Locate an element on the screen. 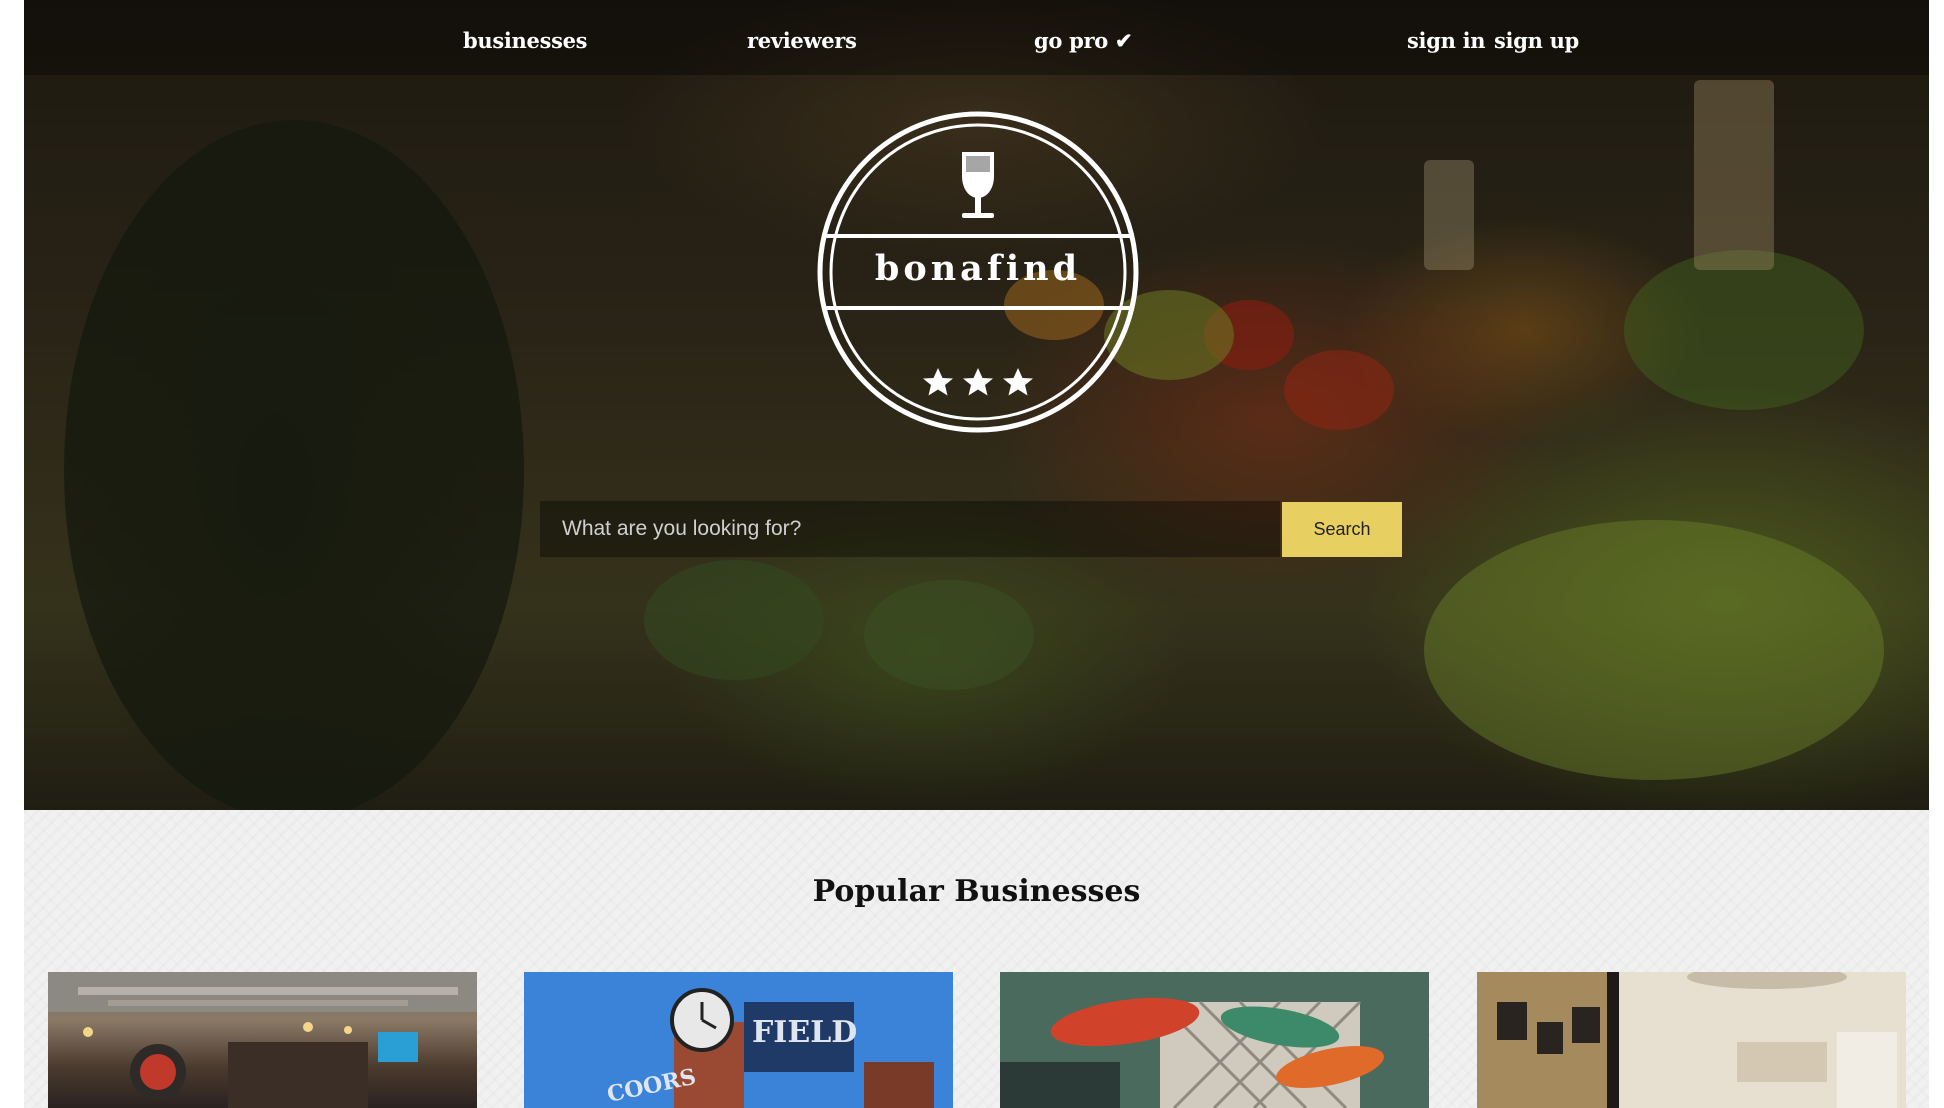 The image size is (1944, 1108). nav-businesses-link: businesses is located at coordinates (525, 40).